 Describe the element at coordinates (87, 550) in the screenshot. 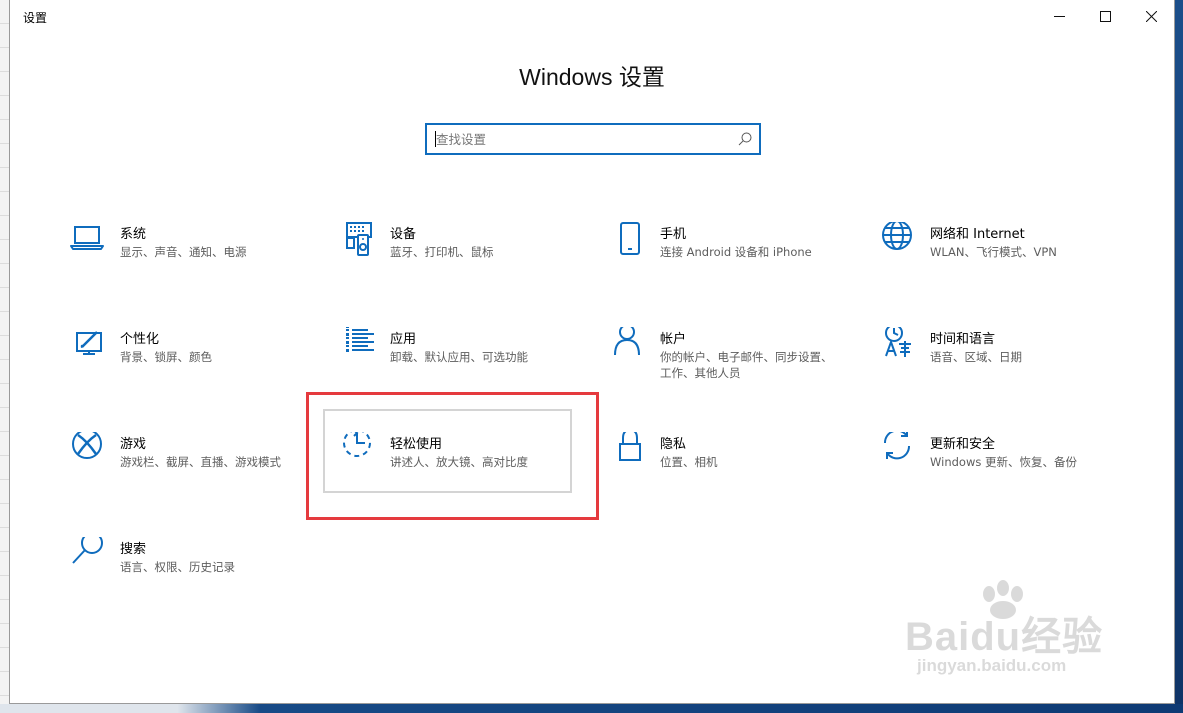

I see `magnifier-icon` at that location.